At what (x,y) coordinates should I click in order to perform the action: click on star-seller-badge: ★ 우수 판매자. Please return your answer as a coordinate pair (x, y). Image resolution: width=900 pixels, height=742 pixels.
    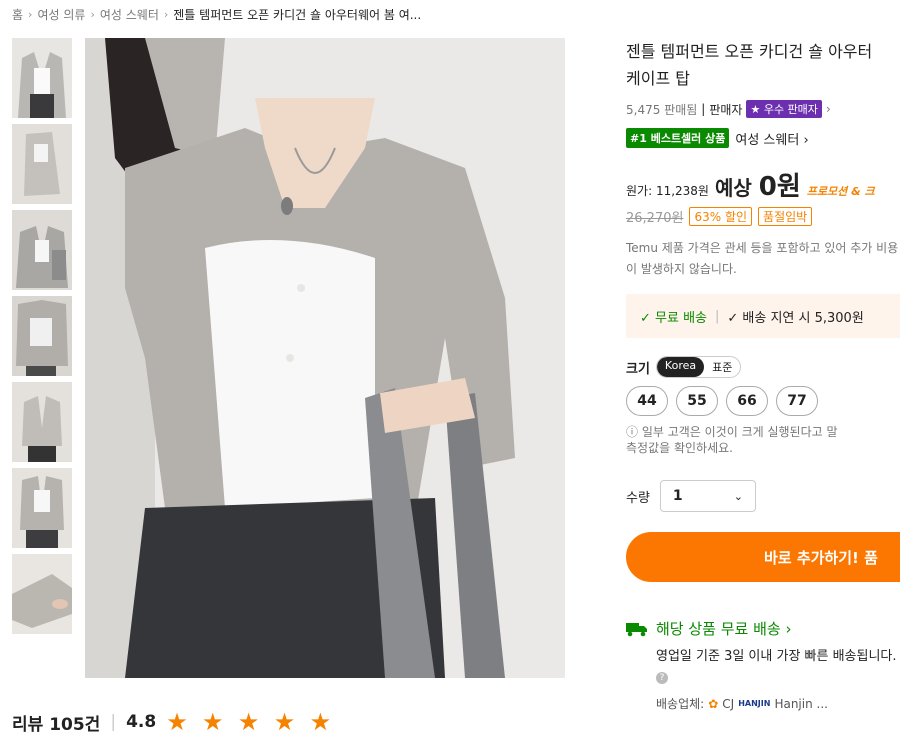
    Looking at the image, I should click on (784, 109).